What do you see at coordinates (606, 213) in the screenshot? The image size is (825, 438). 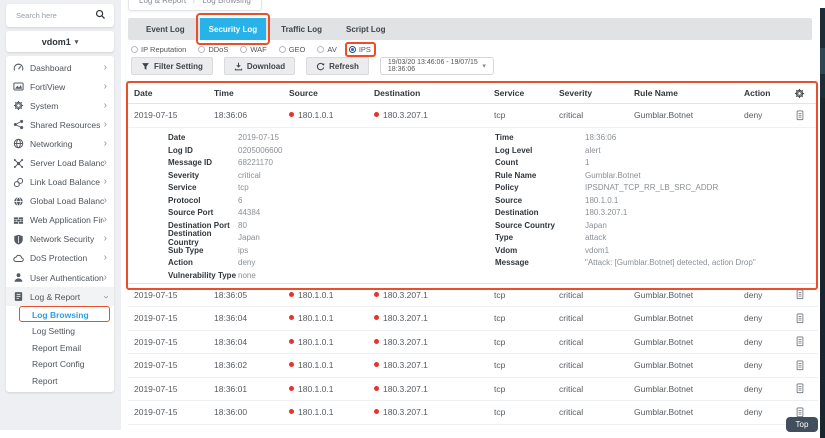 I see `detail-value: 180.3.207.1` at bounding box center [606, 213].